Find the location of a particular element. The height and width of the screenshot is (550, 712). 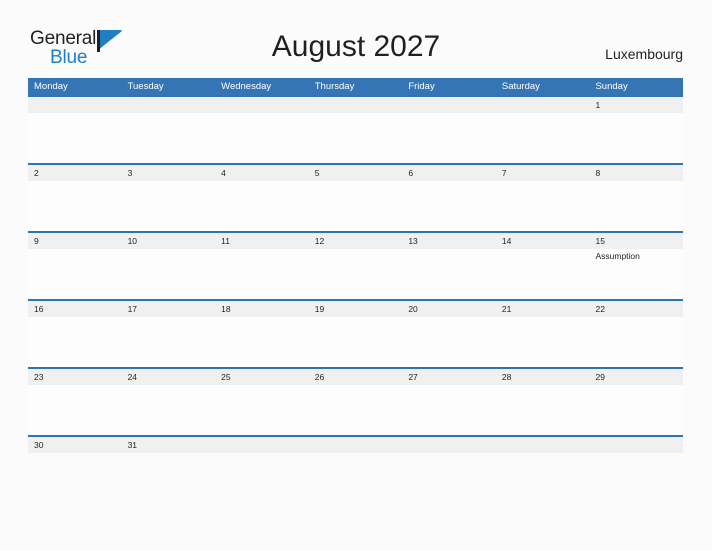

day-number: 18 is located at coordinates (262, 309).